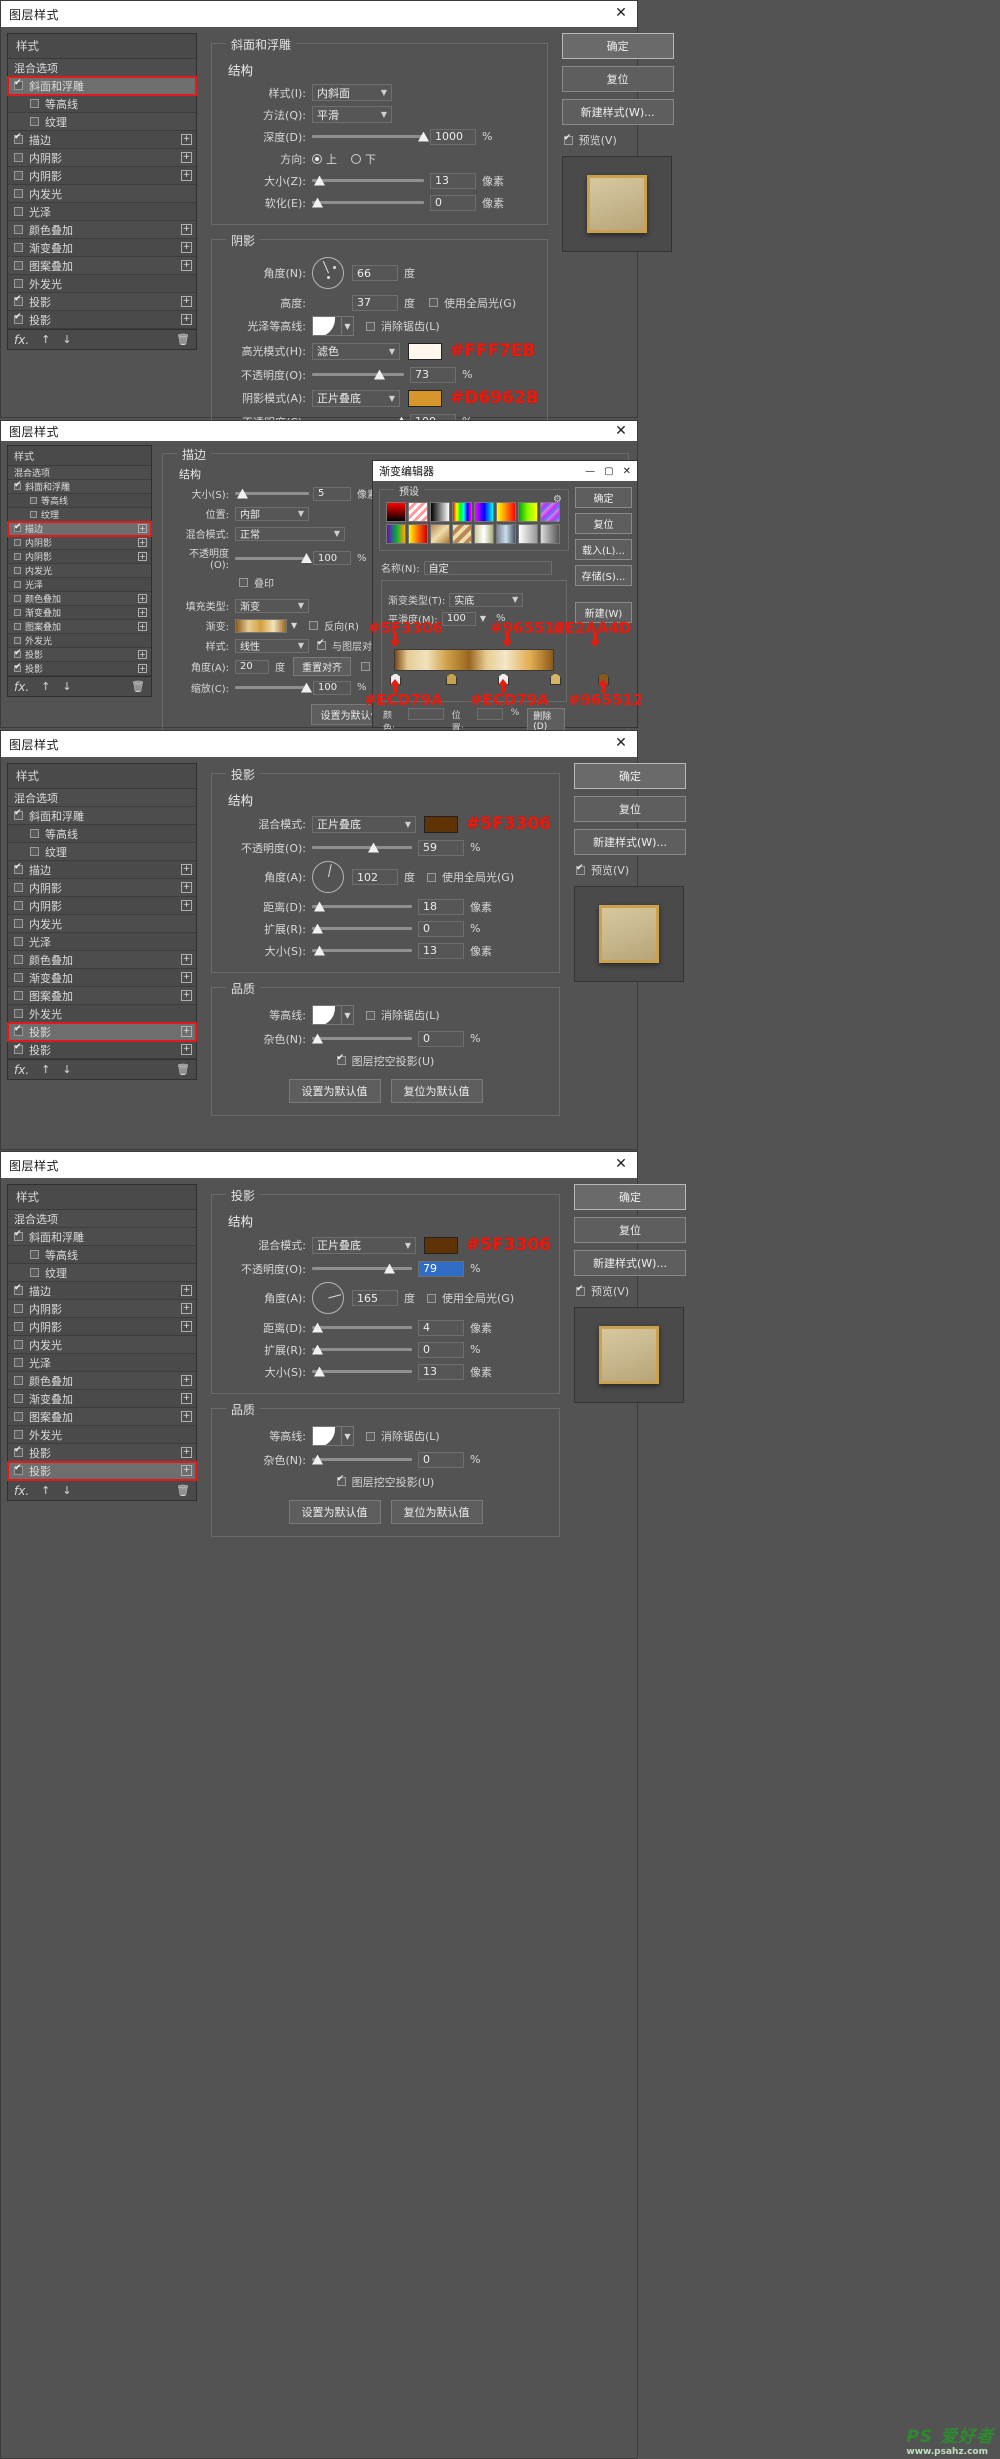 Image resolution: width=1000 pixels, height=2459 pixels. What do you see at coordinates (603, 497) in the screenshot?
I see `ge-ok-button: 确定` at bounding box center [603, 497].